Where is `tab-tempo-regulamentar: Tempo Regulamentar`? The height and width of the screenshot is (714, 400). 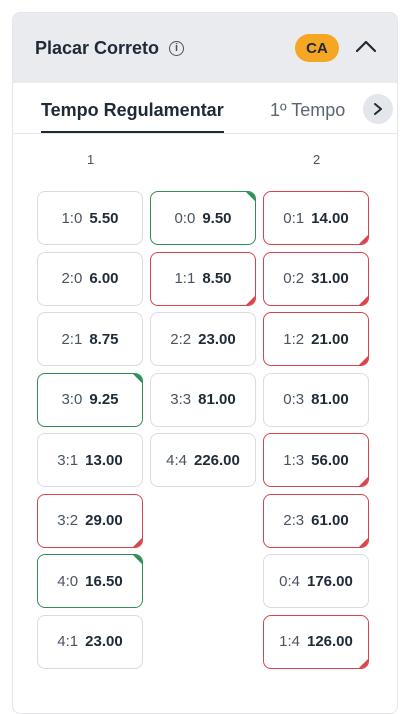
tab-tempo-regulamentar: Tempo Regulamentar is located at coordinates (132, 116).